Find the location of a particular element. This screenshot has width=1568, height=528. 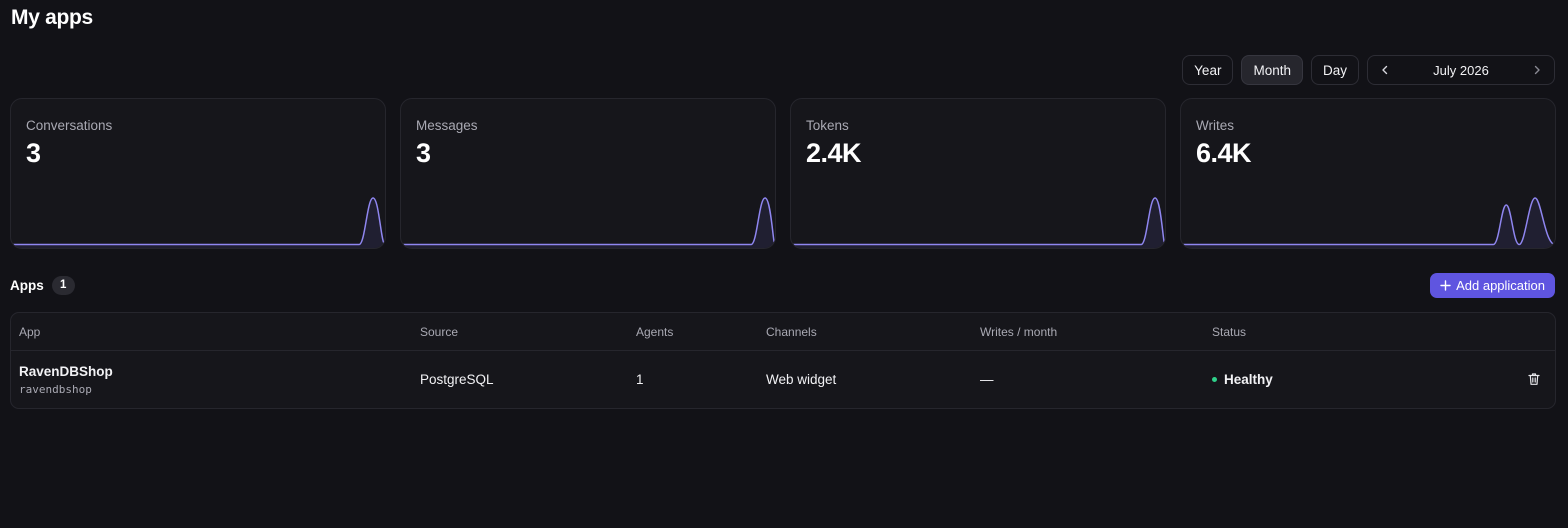

stat-label: Tokens is located at coordinates (827, 125).